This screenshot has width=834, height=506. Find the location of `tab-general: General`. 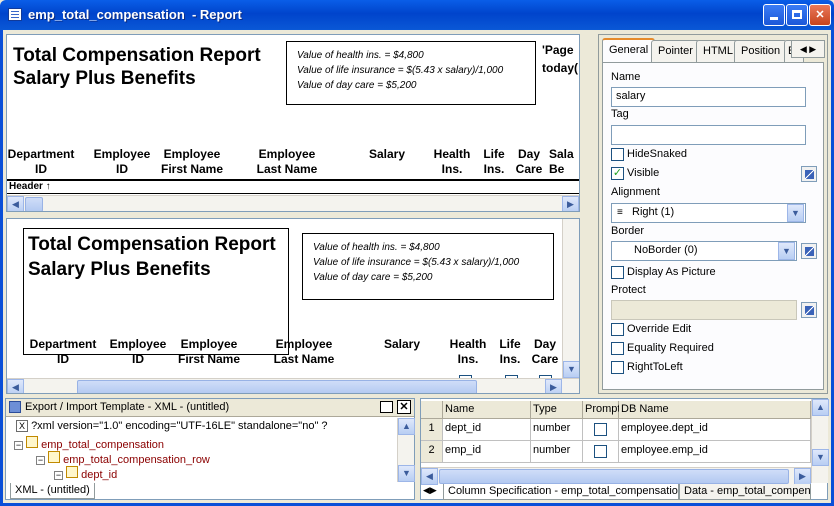

tab-general: General is located at coordinates (629, 50).